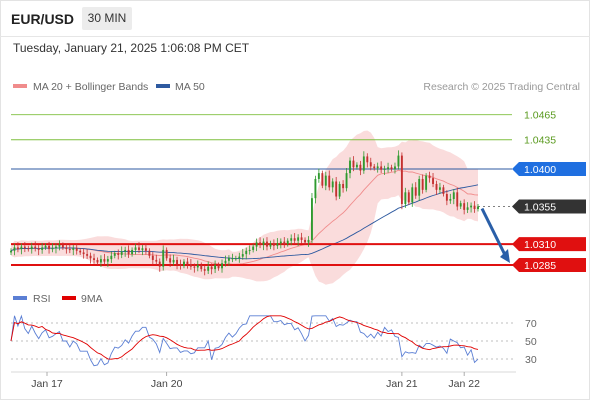  I want to click on forecast-arrow-shaft, so click(494, 232).